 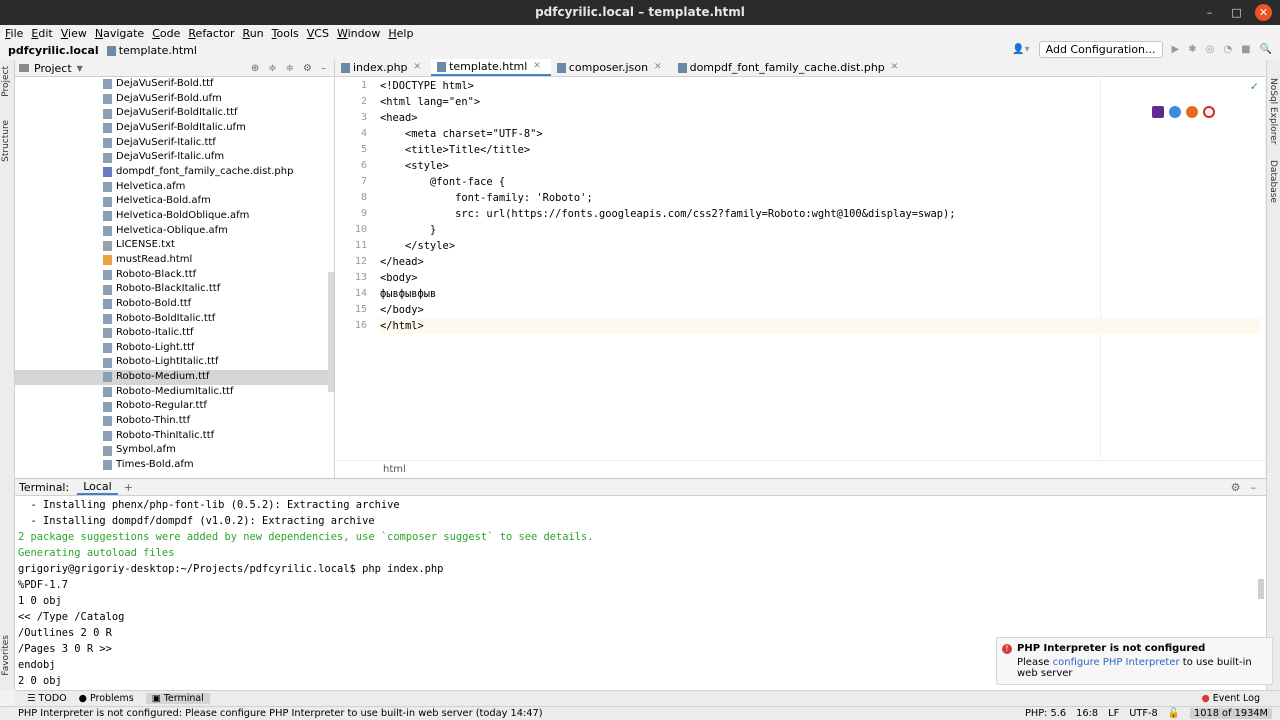 What do you see at coordinates (290, 68) in the screenshot?
I see `collapse-all-icon: ≑` at bounding box center [290, 68].